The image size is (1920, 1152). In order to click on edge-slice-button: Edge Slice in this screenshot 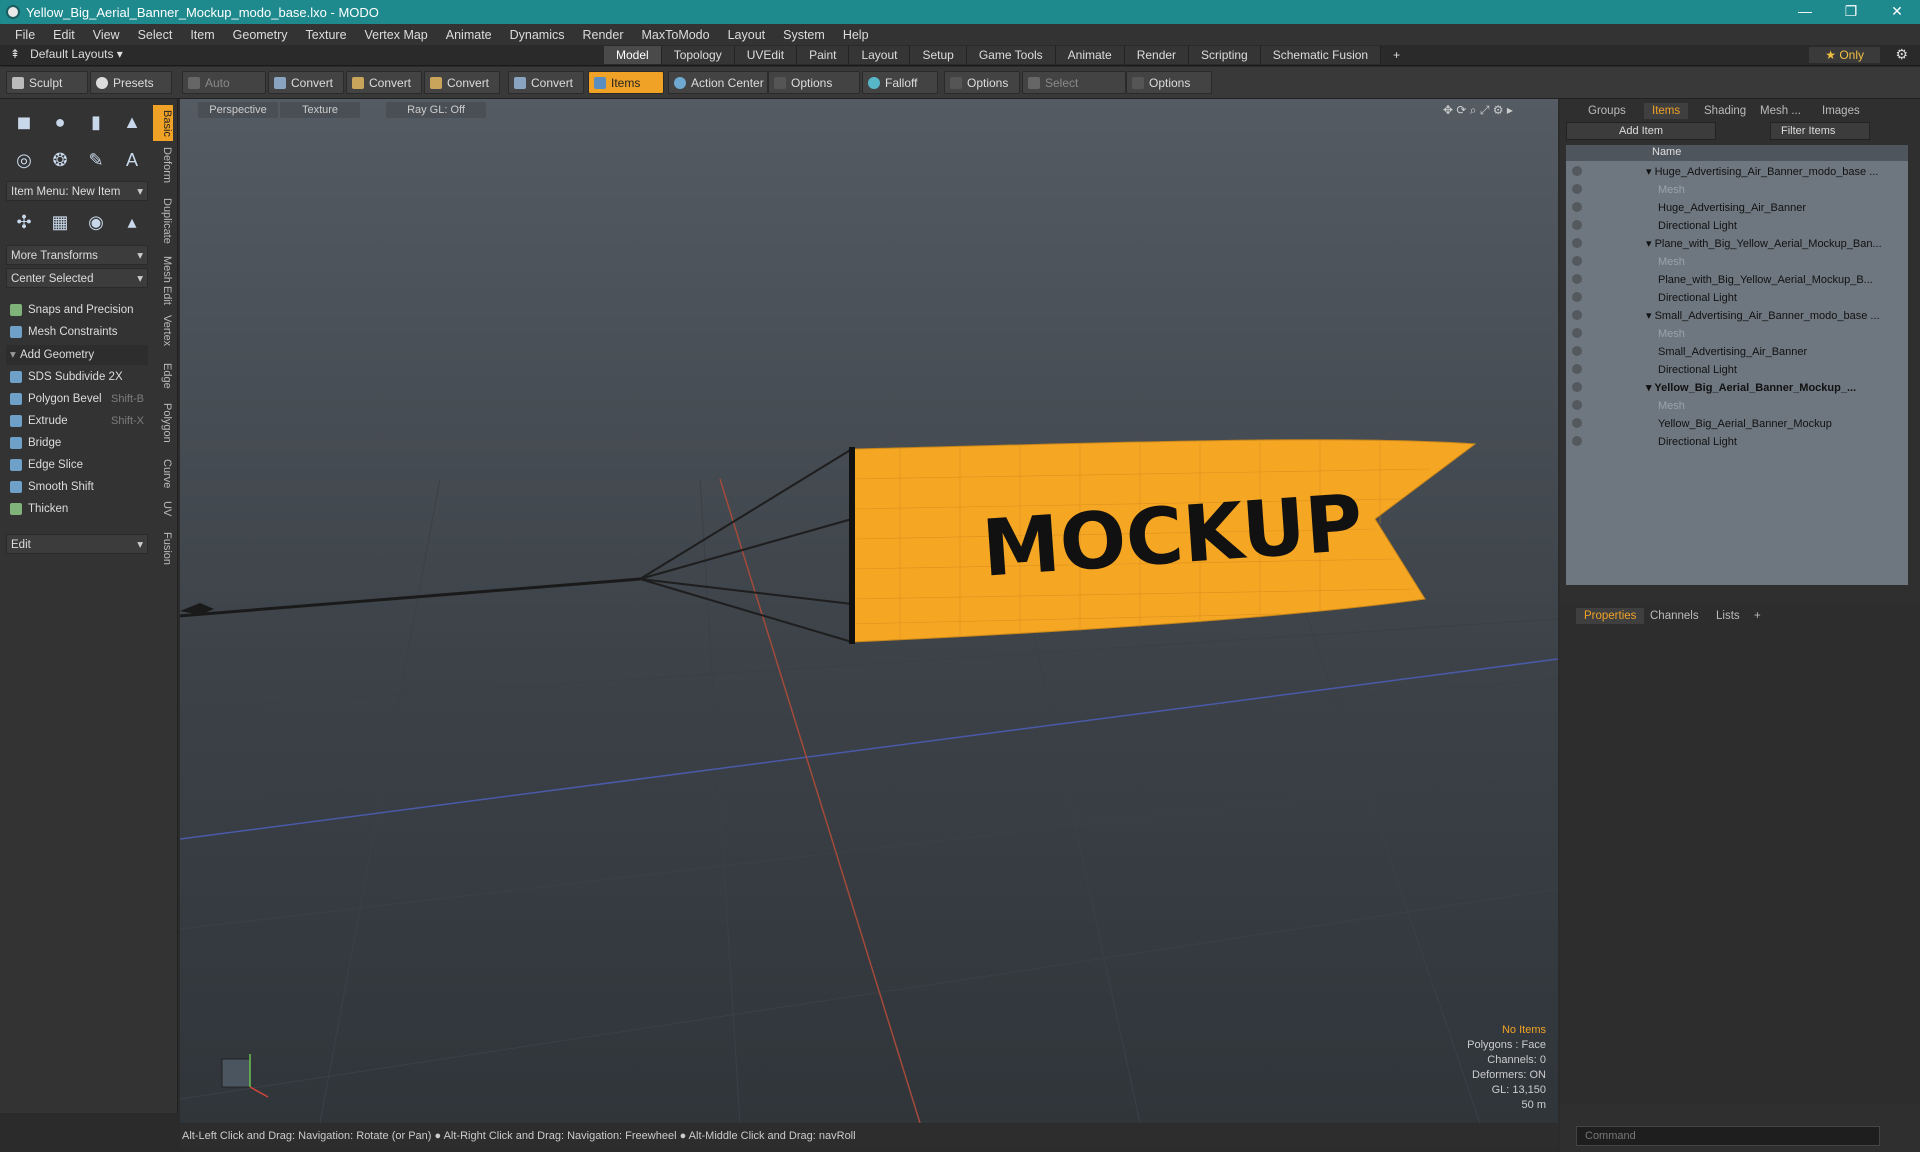, I will do `click(77, 465)`.